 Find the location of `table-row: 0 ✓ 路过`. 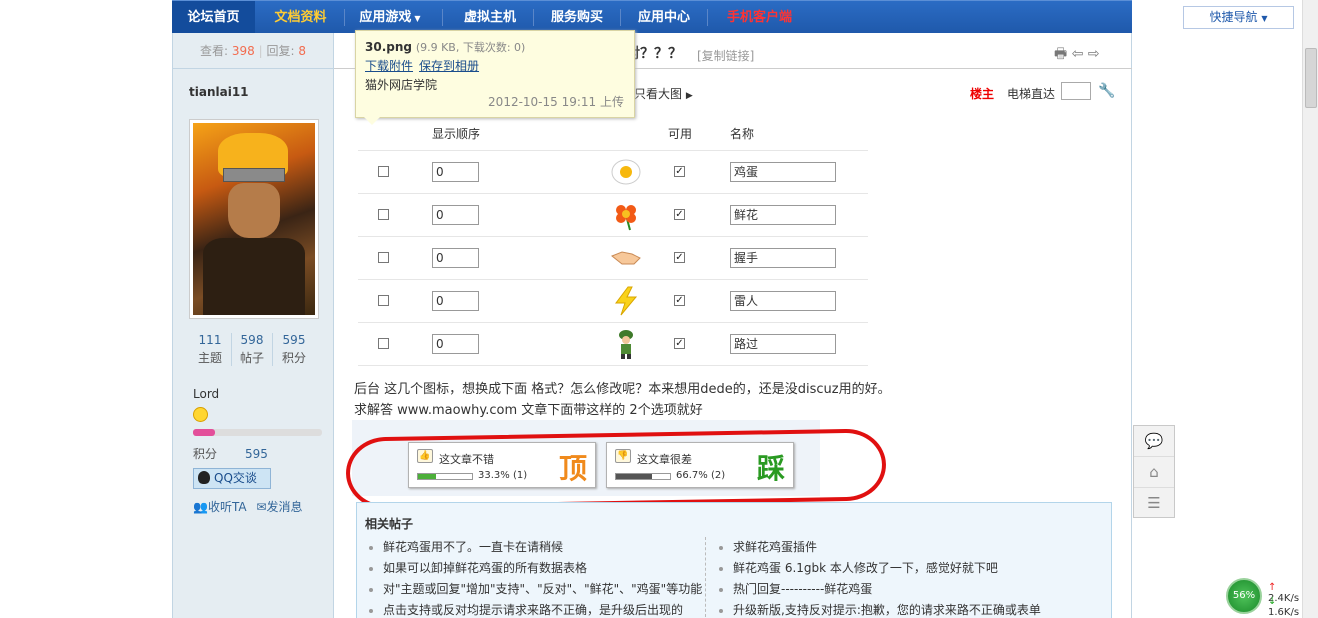

table-row: 0 ✓ 路过 is located at coordinates (613, 344).